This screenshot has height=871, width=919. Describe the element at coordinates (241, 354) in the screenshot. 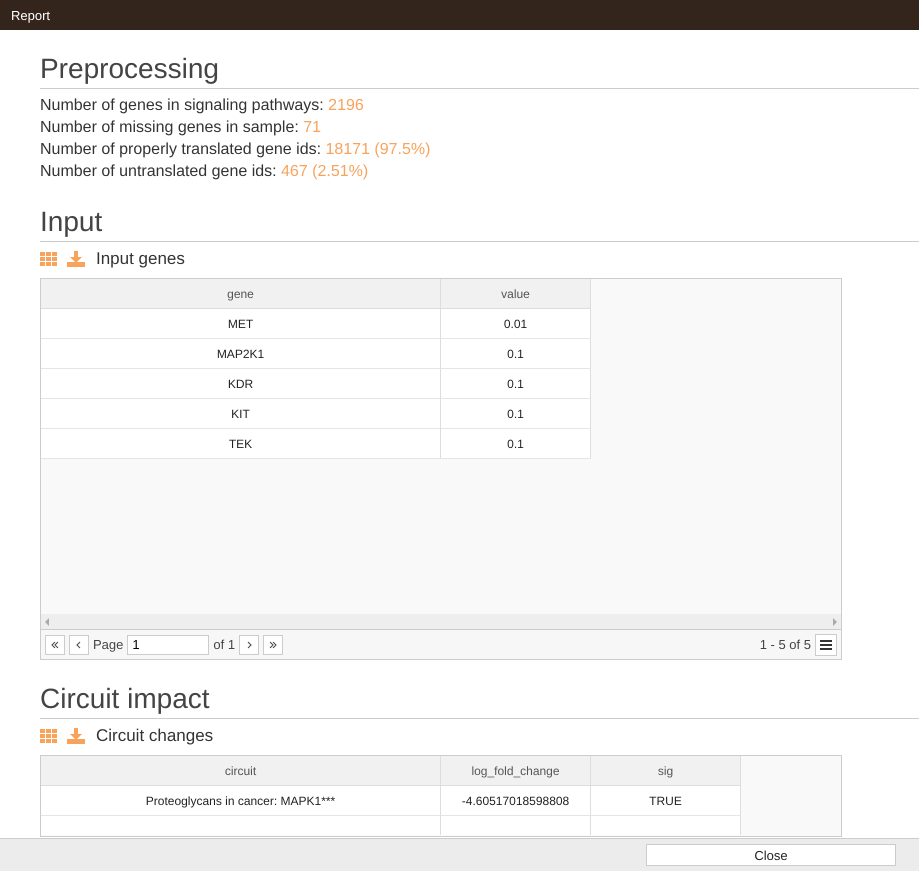

I see `table-cell: MAP2K1` at that location.